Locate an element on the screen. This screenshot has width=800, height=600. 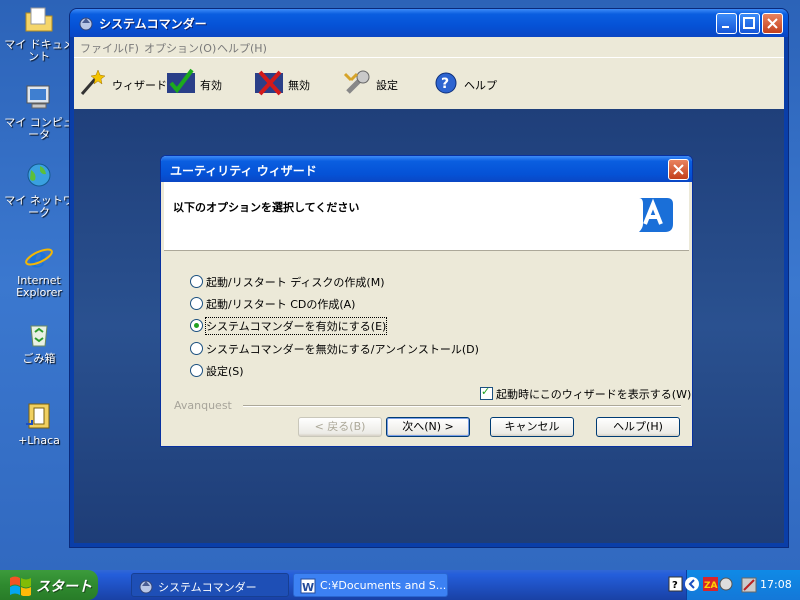
toolbar-disable-label: 無効 is located at coordinates (299, 85).